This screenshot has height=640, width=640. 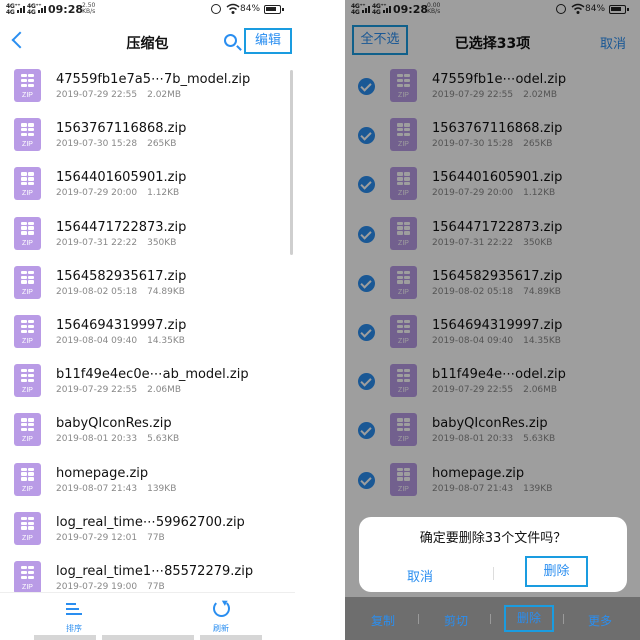 I want to click on file-meta: 2019-07-29 22:55 2.06MB, so click(x=118, y=390).